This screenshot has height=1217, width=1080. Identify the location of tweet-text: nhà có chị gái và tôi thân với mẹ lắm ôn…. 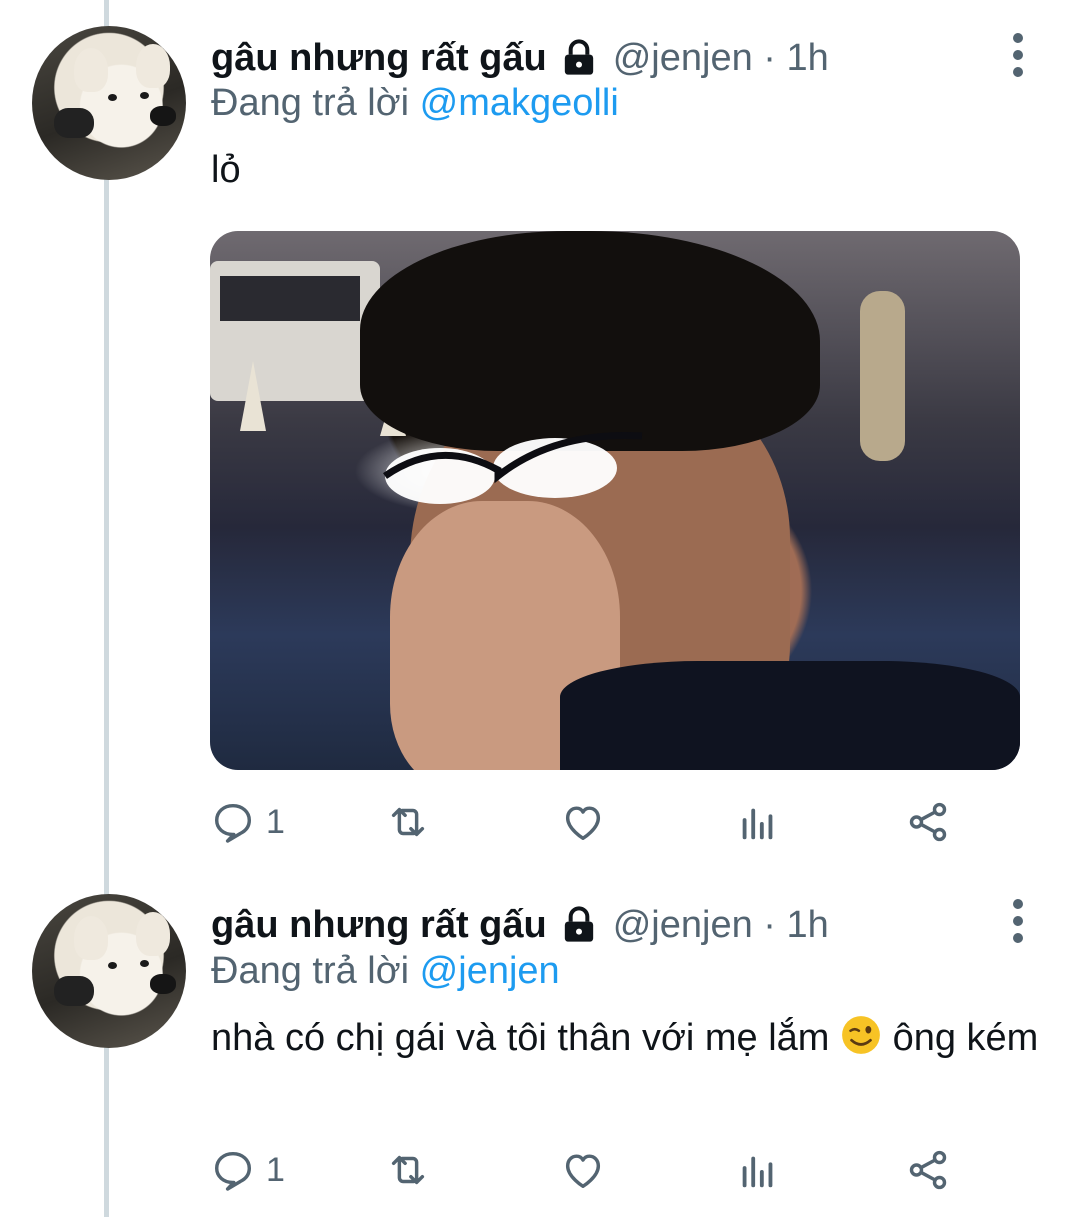
(626, 1038).